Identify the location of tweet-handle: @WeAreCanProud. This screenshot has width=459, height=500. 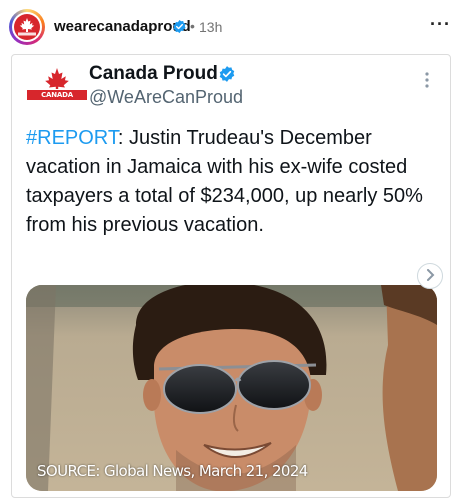
(166, 97).